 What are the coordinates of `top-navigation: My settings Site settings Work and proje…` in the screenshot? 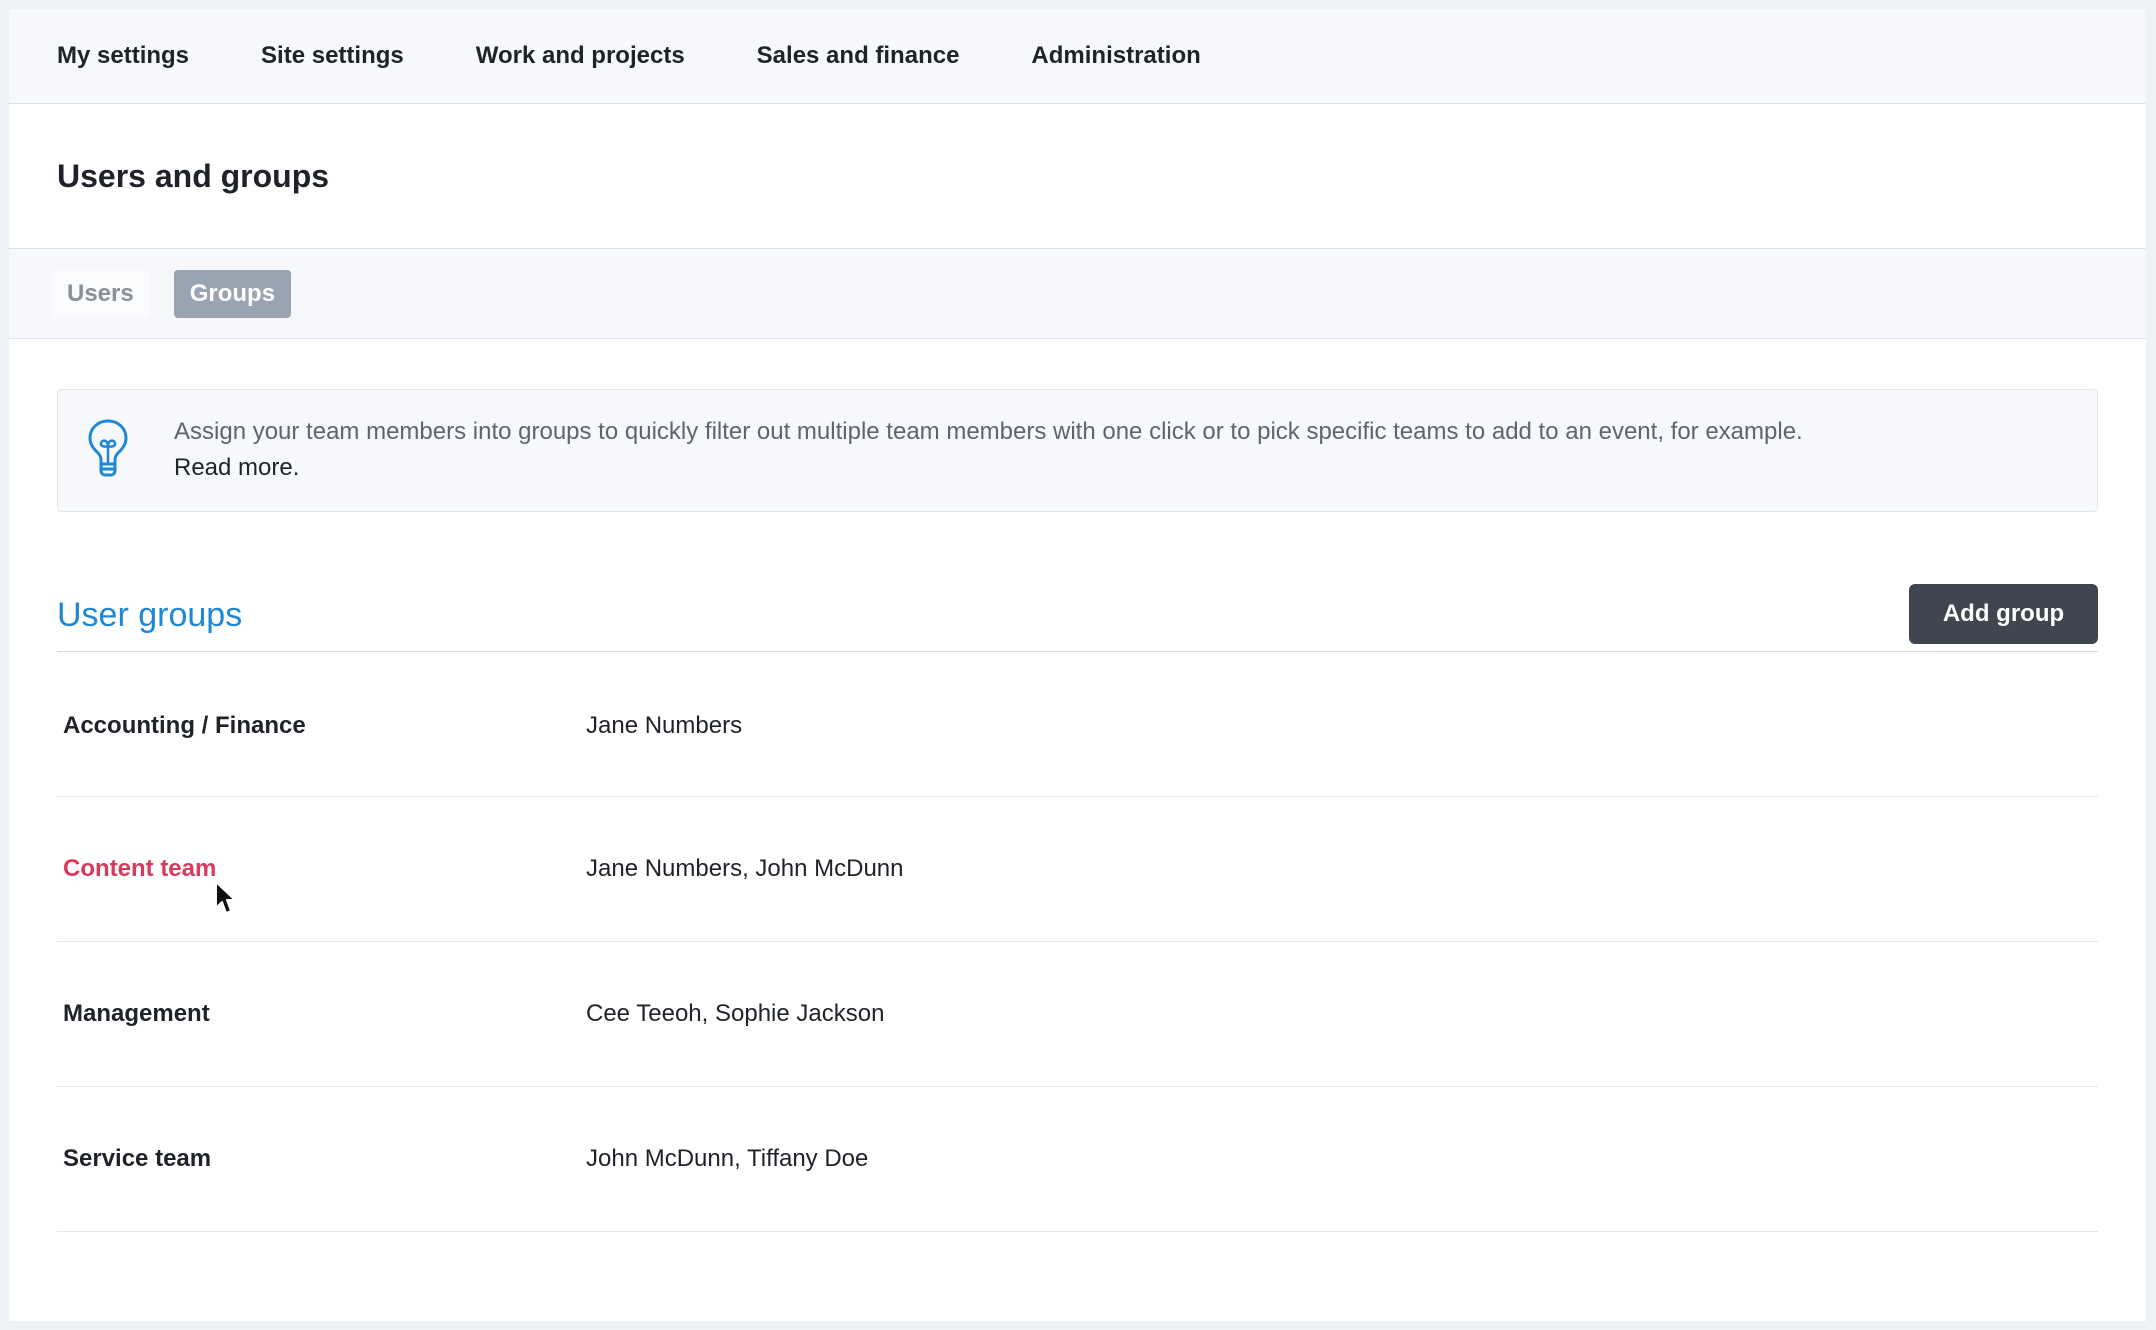 It's located at (1077, 56).